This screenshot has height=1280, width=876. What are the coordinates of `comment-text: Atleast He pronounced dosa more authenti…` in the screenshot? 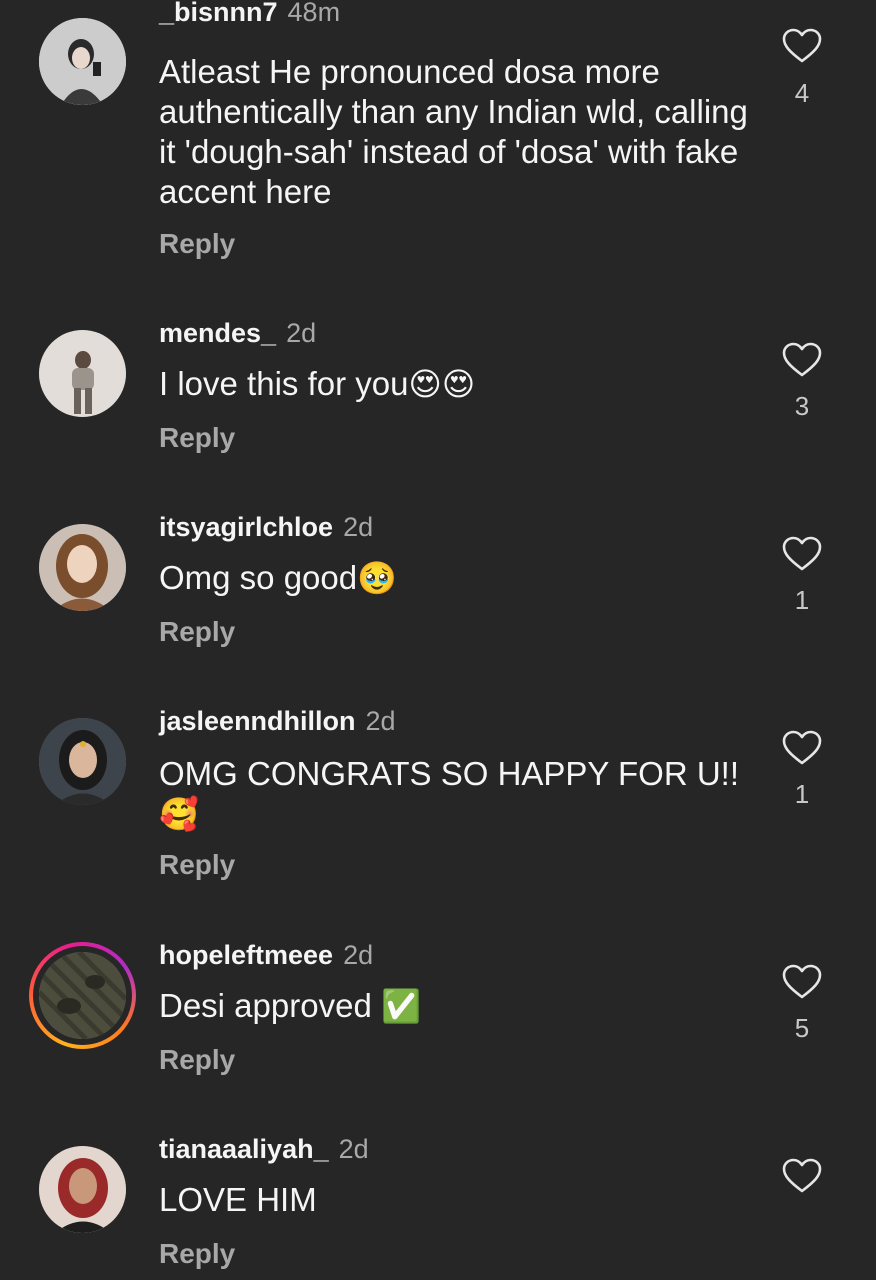 It's located at (459, 132).